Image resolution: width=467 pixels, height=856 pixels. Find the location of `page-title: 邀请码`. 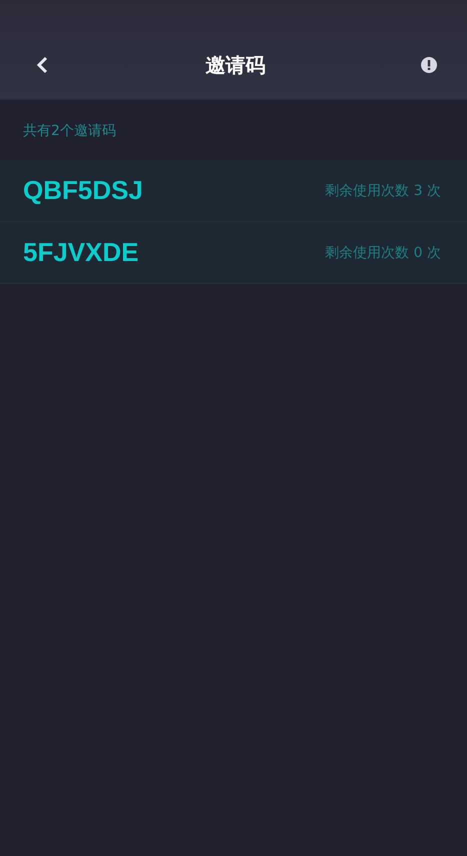

page-title: 邀请码 is located at coordinates (236, 65).